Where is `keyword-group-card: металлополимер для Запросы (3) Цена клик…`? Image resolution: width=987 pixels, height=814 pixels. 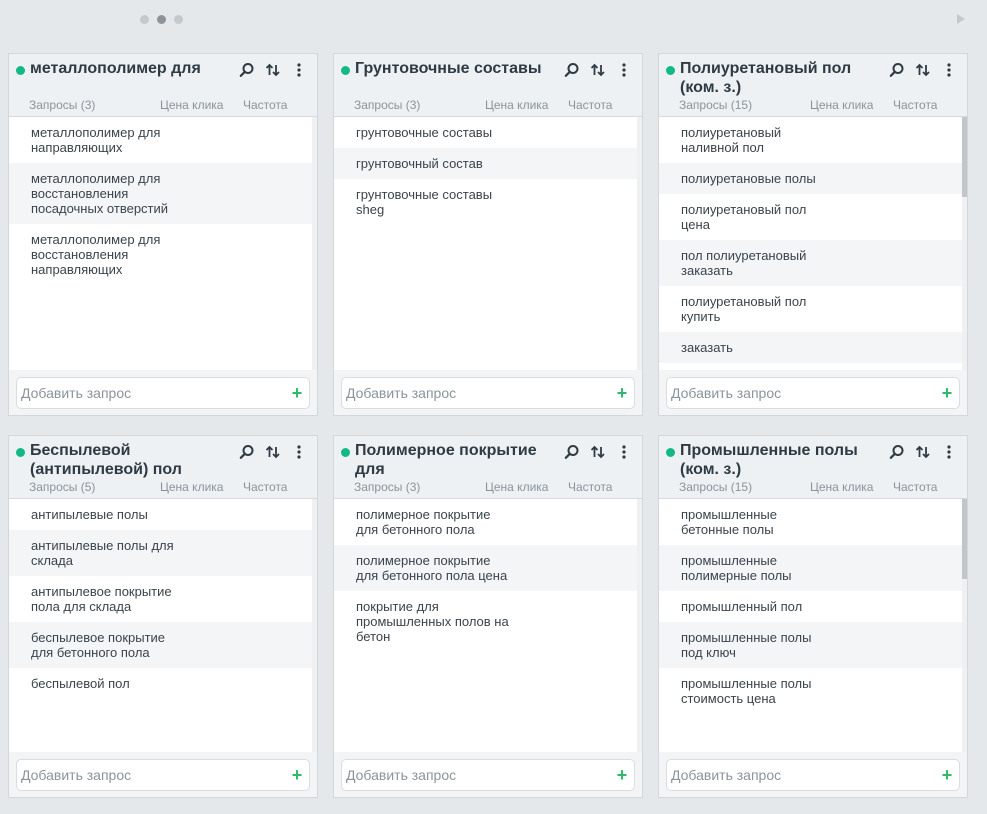 keyword-group-card: металлополимер для Запросы (3) Цена клик… is located at coordinates (163, 234).